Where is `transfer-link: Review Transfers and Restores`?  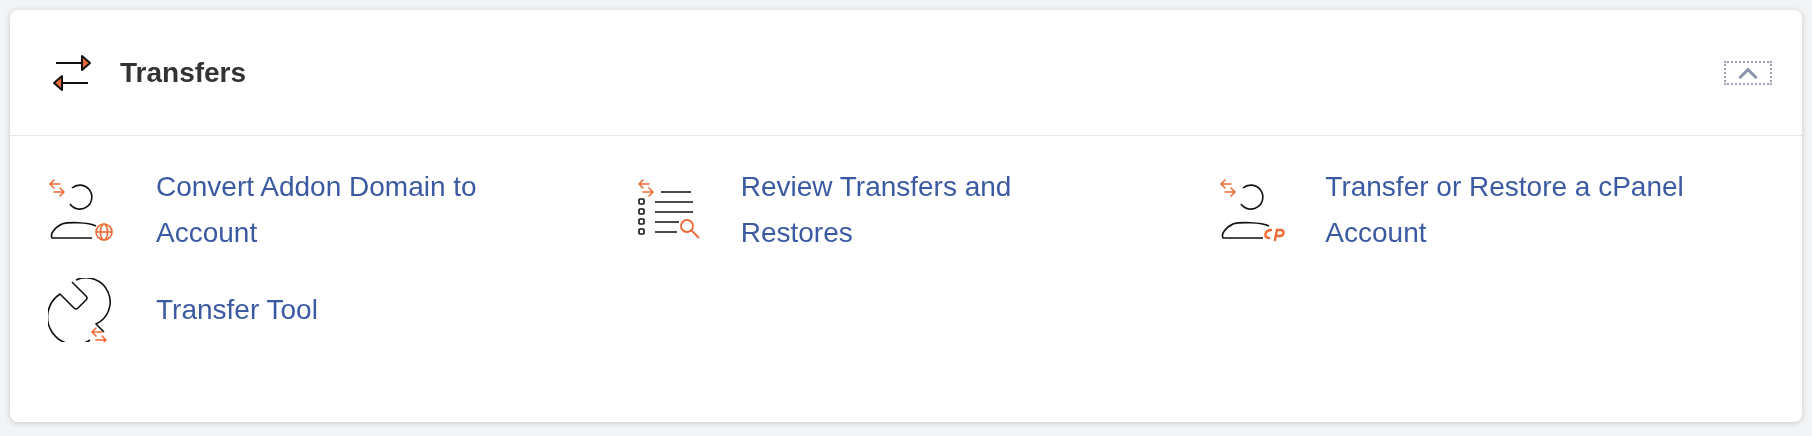
transfer-link: Review Transfers and Restores is located at coordinates (930, 210).